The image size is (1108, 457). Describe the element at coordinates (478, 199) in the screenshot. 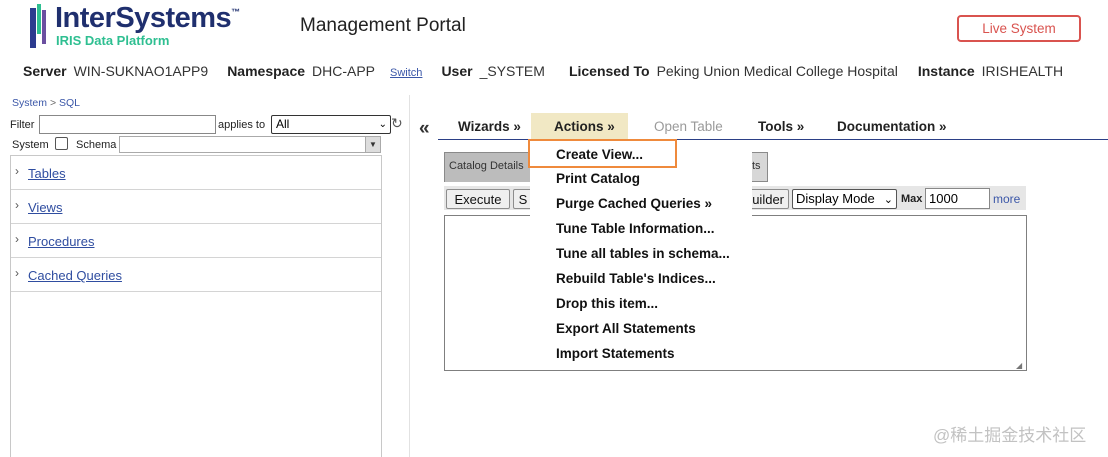

I see `execute-button: Execute` at that location.